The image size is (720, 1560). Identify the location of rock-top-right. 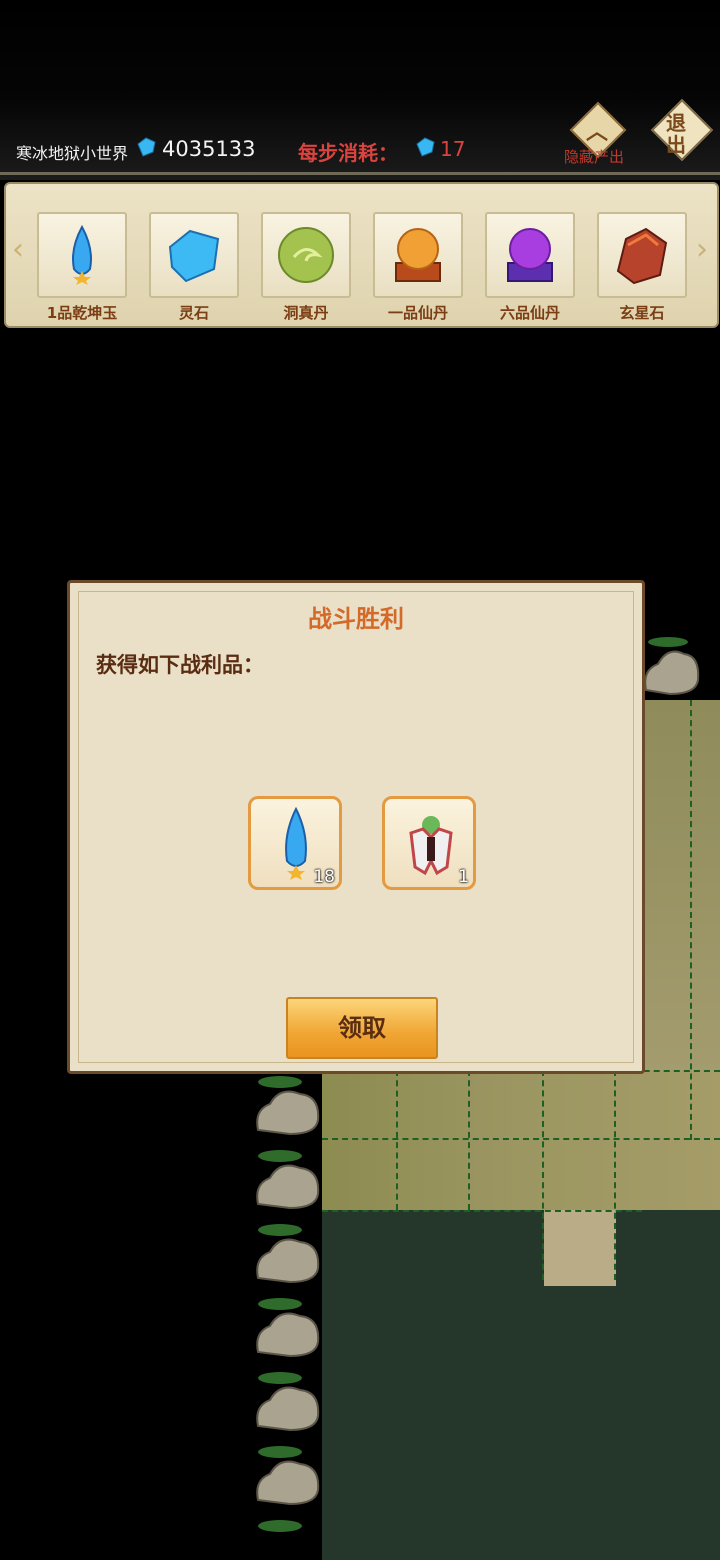
(672, 666).